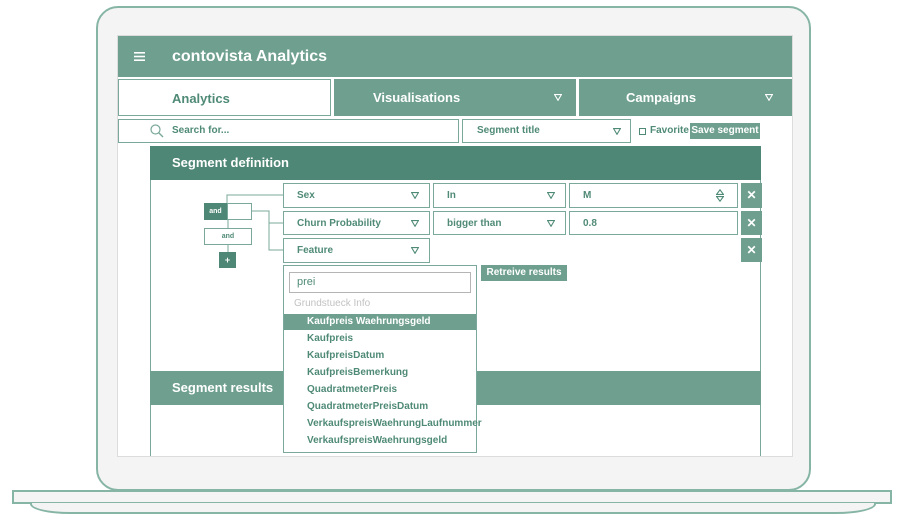 This screenshot has width=908, height=523. What do you see at coordinates (356, 250) in the screenshot?
I see `field-select: Feature` at bounding box center [356, 250].